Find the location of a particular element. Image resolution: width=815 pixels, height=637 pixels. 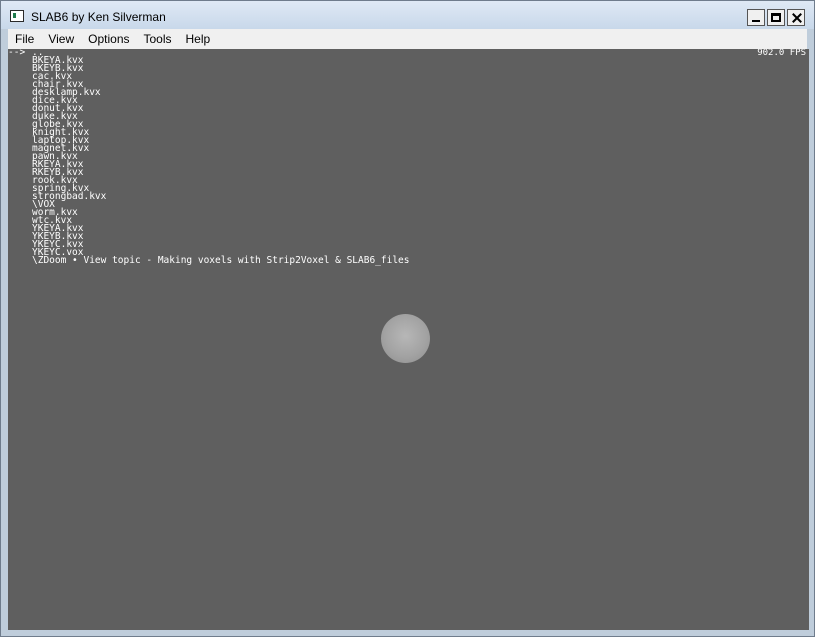

minimize-button is located at coordinates (756, 17).